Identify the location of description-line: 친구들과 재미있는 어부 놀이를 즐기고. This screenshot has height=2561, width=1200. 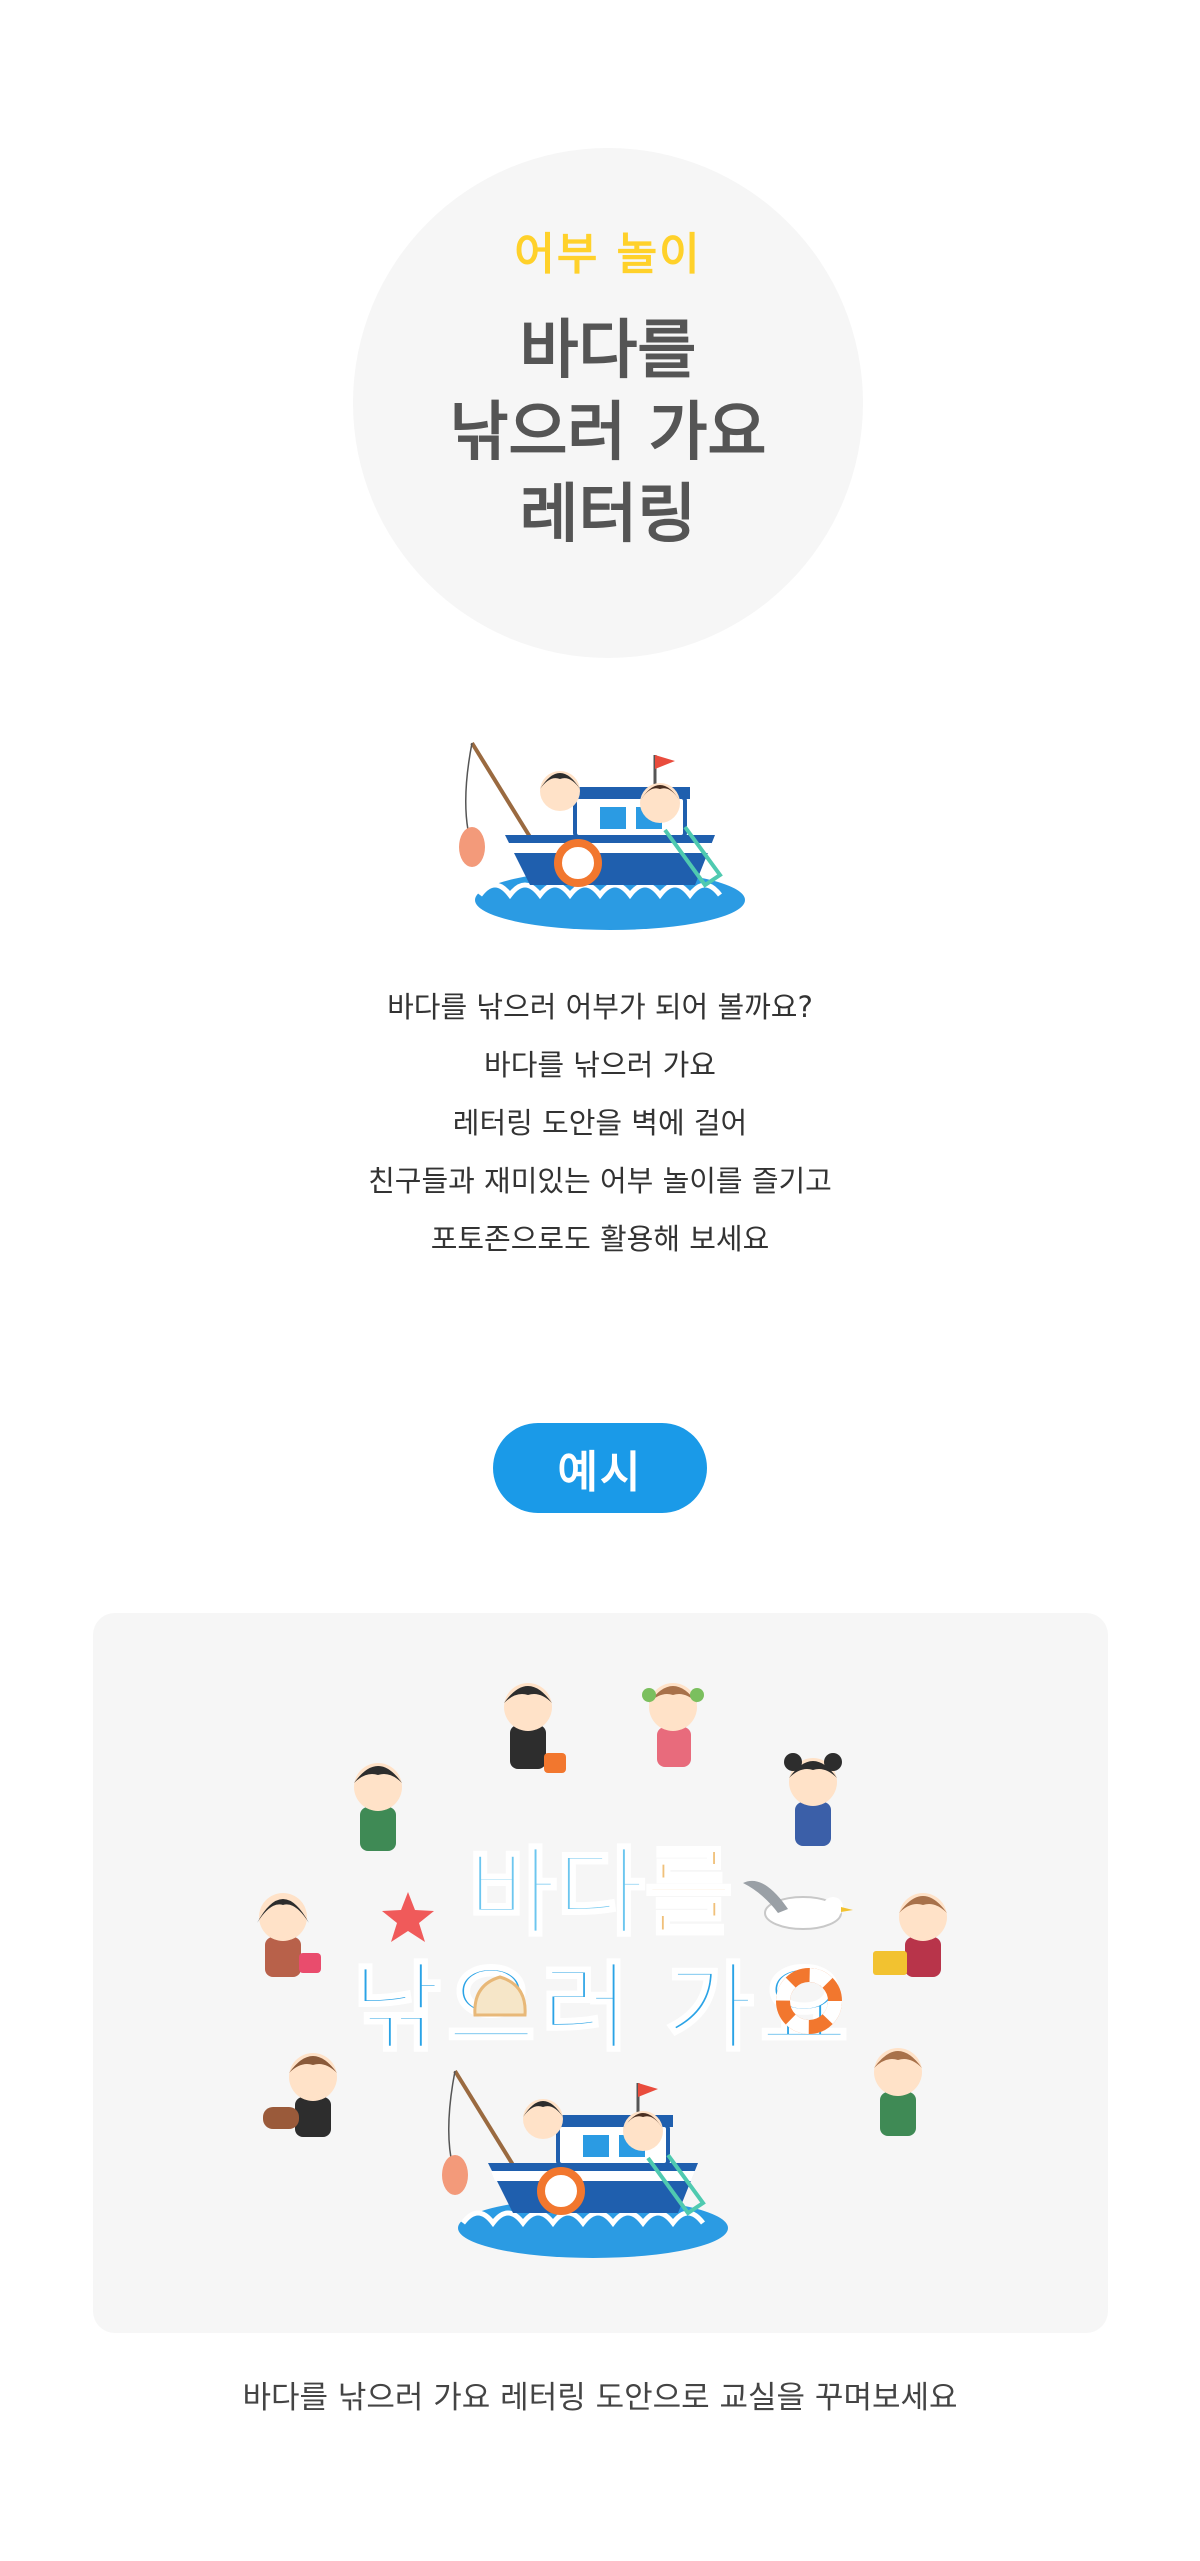
(600, 1181).